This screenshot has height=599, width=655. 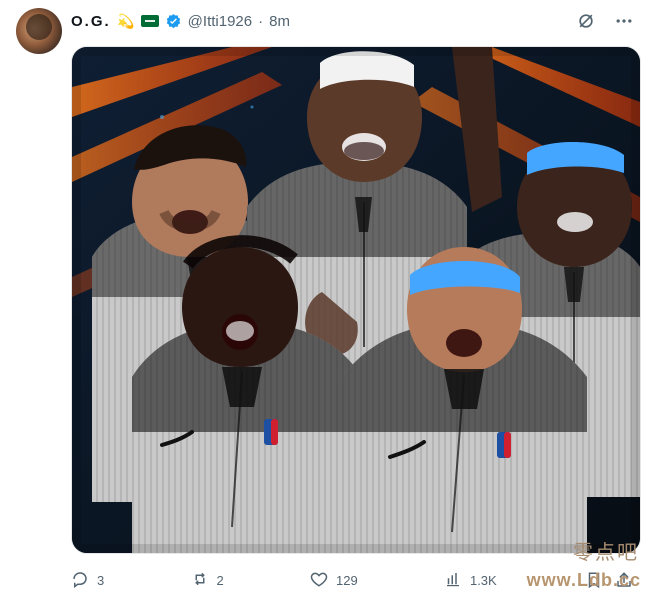 I want to click on avatar, so click(x=39, y=31).